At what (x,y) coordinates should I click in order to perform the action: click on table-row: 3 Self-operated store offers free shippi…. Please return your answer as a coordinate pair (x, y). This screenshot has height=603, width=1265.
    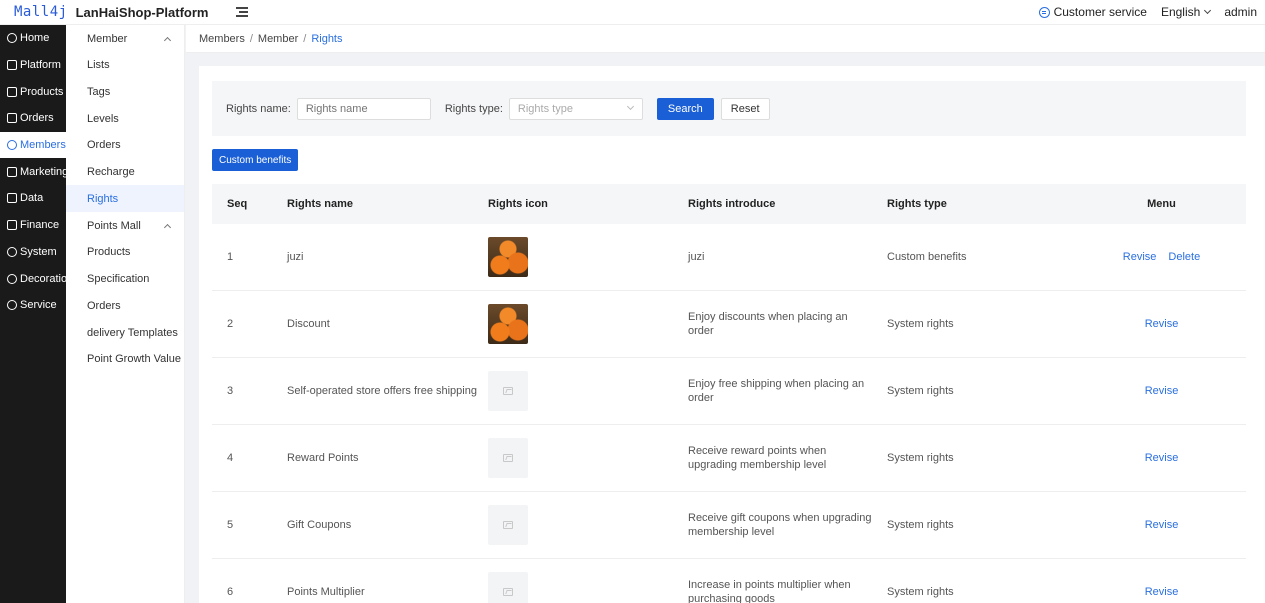
    Looking at the image, I should click on (729, 391).